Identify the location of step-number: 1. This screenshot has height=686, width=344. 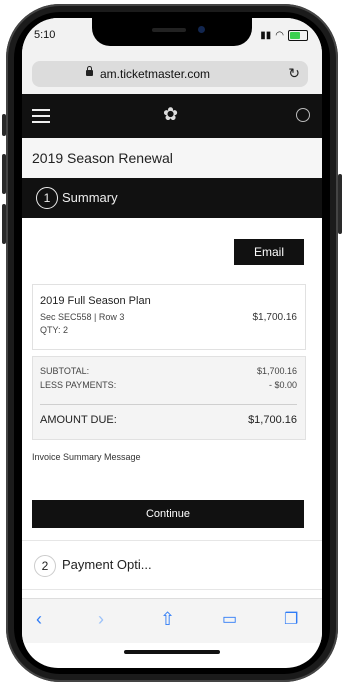
(47, 198).